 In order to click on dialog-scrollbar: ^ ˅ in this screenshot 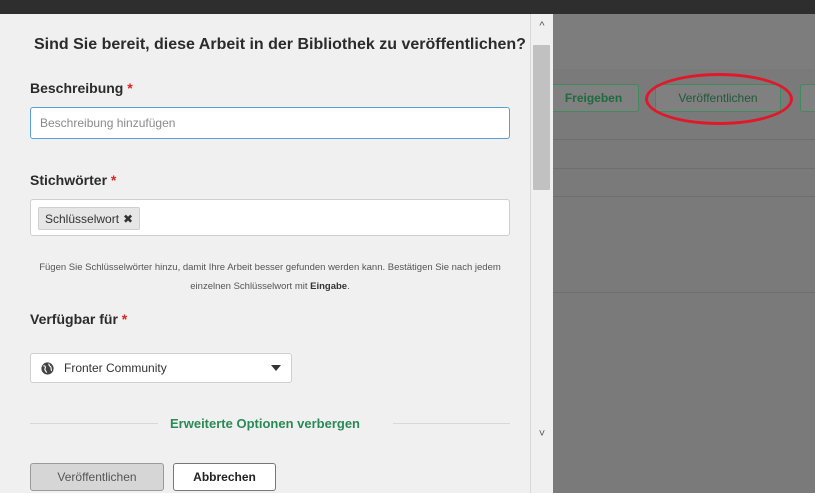, I will do `click(541, 253)`.